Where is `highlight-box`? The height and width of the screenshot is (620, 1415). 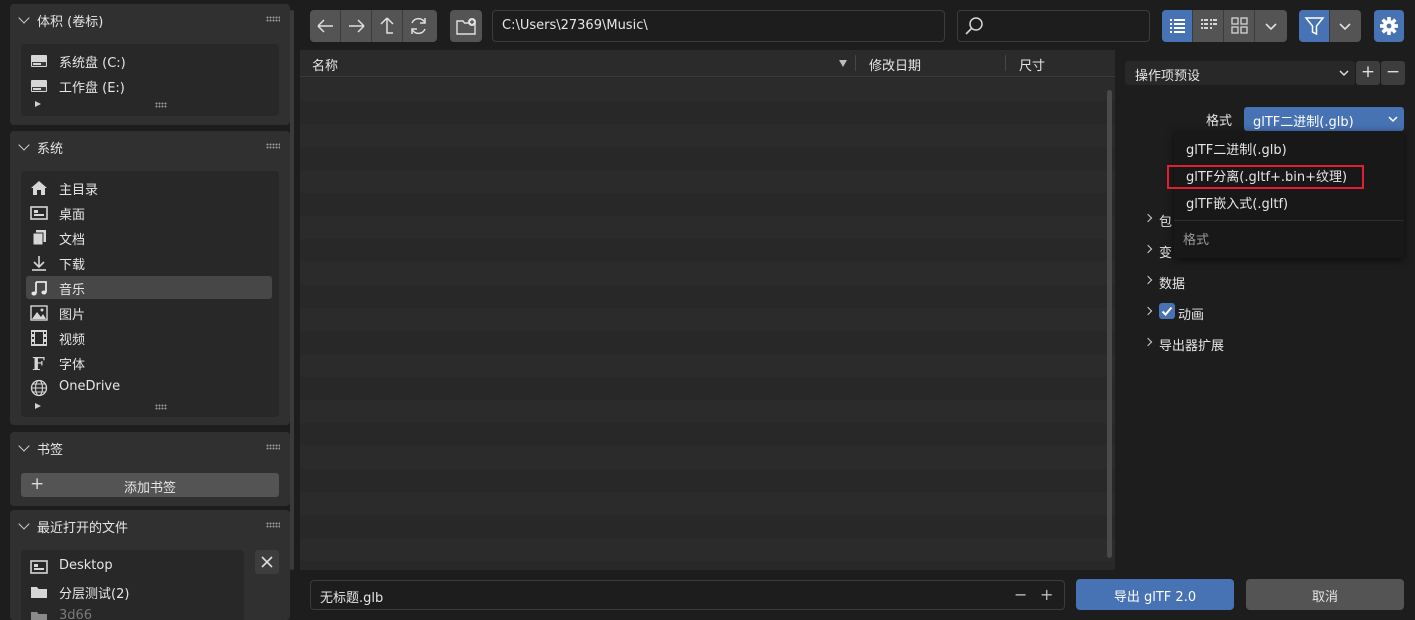
highlight-box is located at coordinates (1265, 177).